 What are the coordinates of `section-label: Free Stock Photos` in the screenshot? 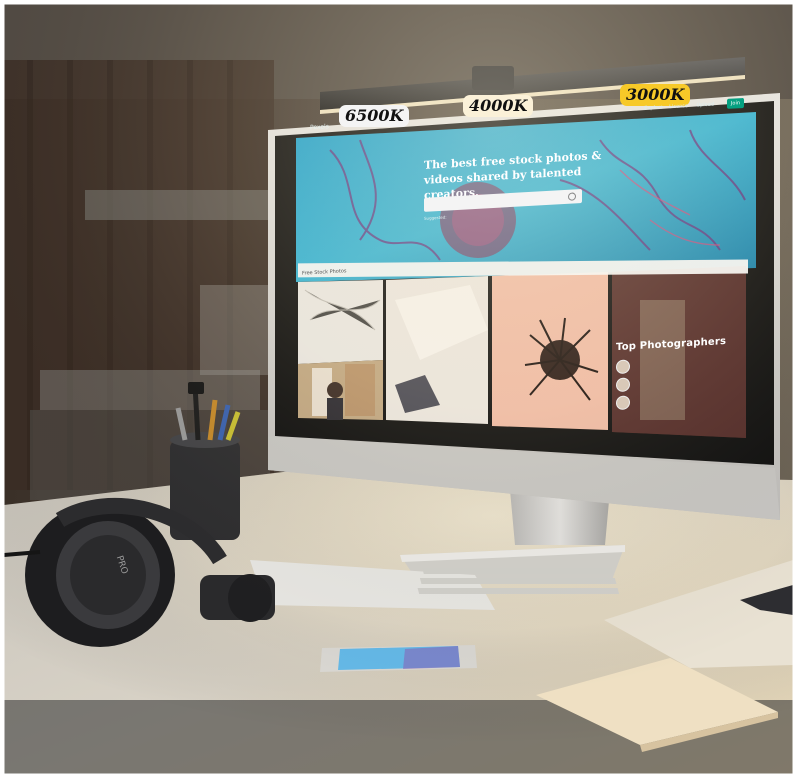 It's located at (324, 272).